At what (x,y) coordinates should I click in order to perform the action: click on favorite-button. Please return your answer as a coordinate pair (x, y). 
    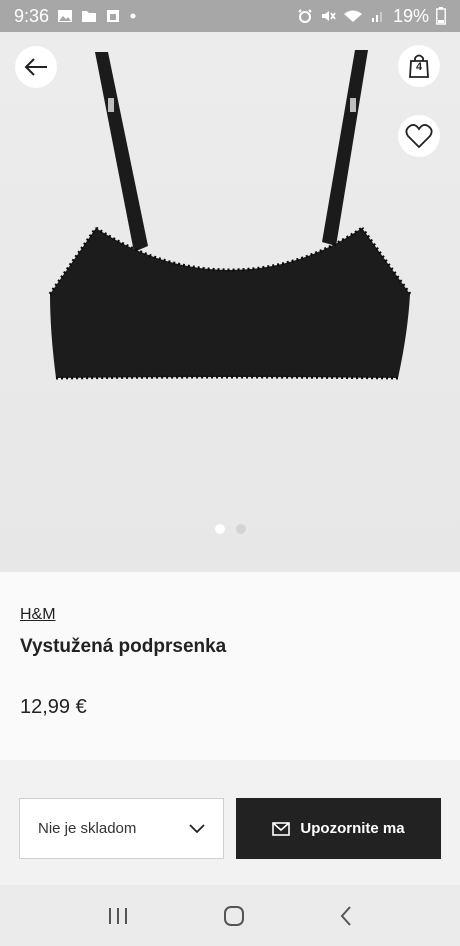
    Looking at the image, I should click on (419, 136).